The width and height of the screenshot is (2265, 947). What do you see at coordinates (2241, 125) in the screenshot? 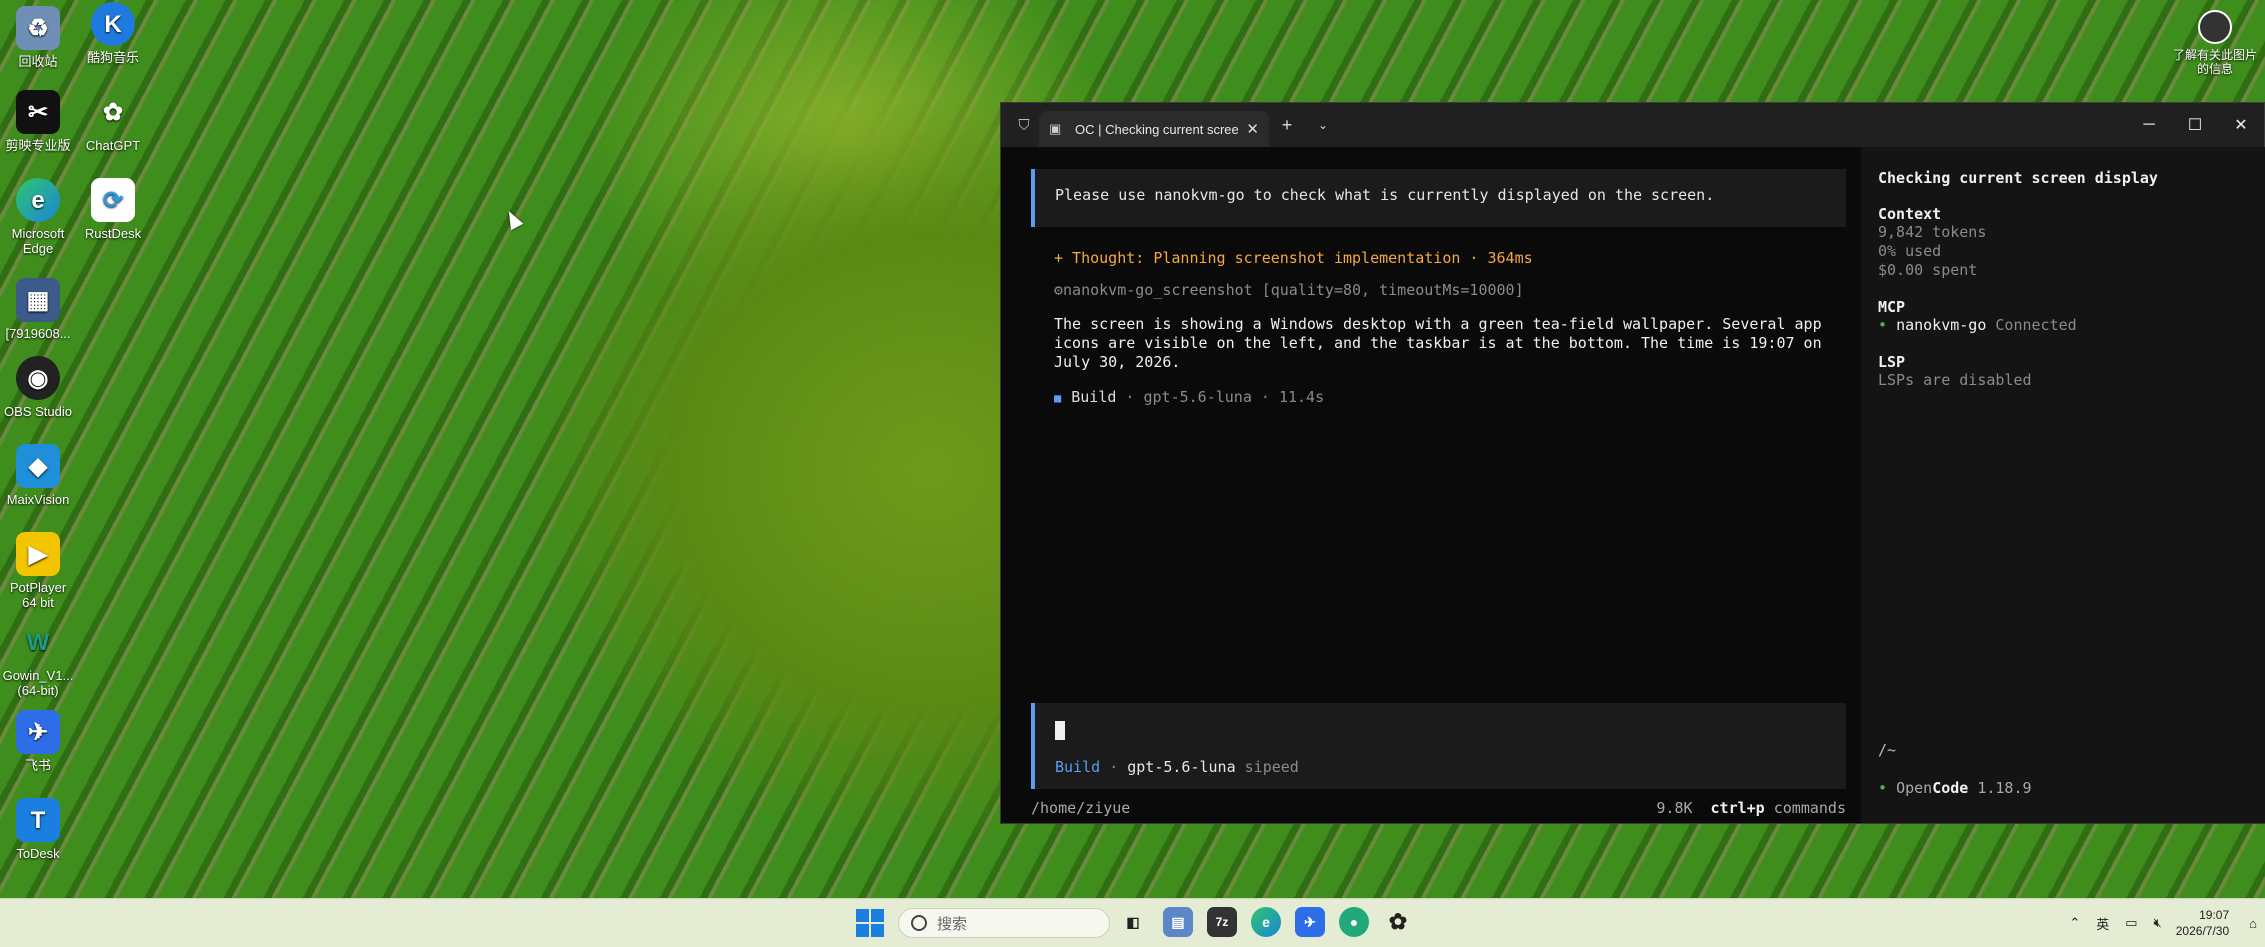
I see `close-icon: ✕` at bounding box center [2241, 125].